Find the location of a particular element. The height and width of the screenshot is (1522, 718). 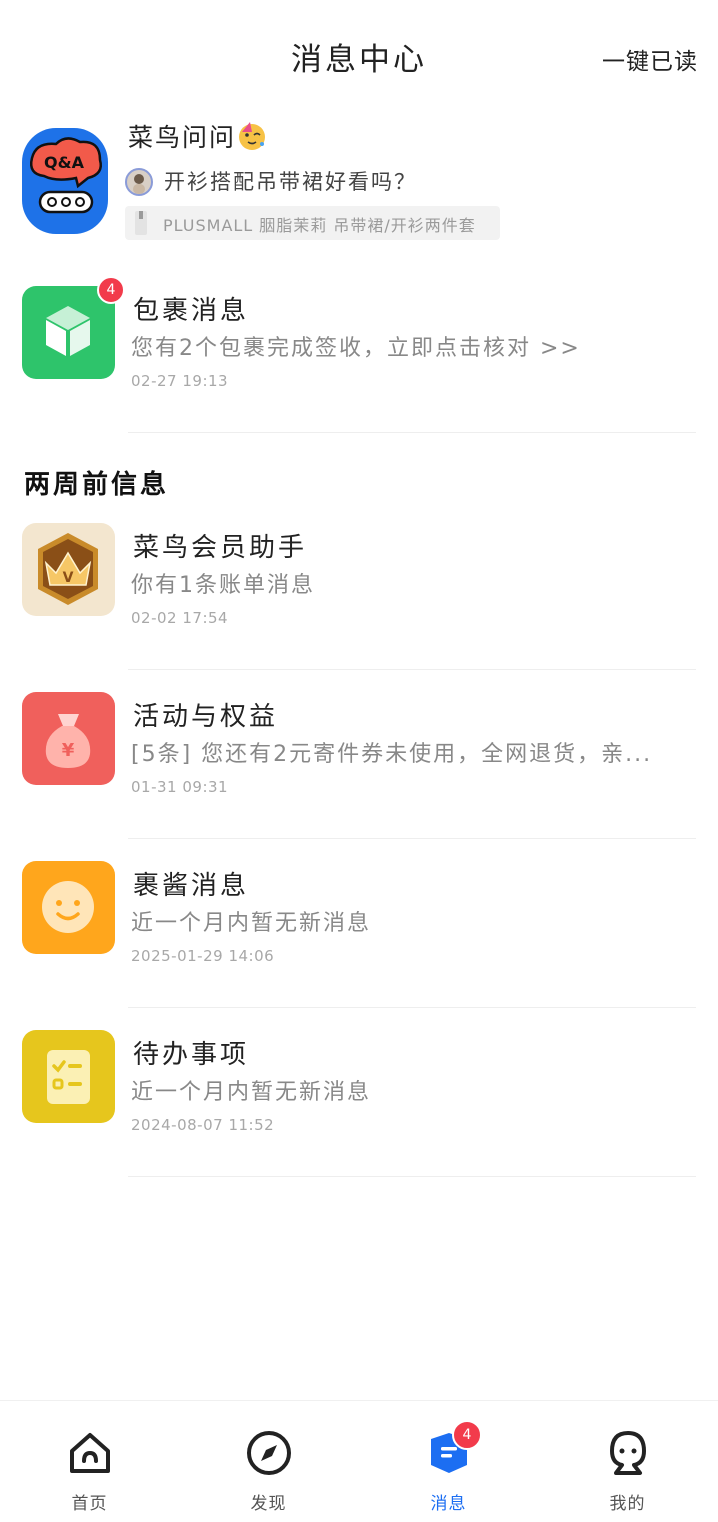

message-item-mascot: 裹酱消息 近一个月内暂无新消息 2025-01-29 14:06 is located at coordinates (359, 936).